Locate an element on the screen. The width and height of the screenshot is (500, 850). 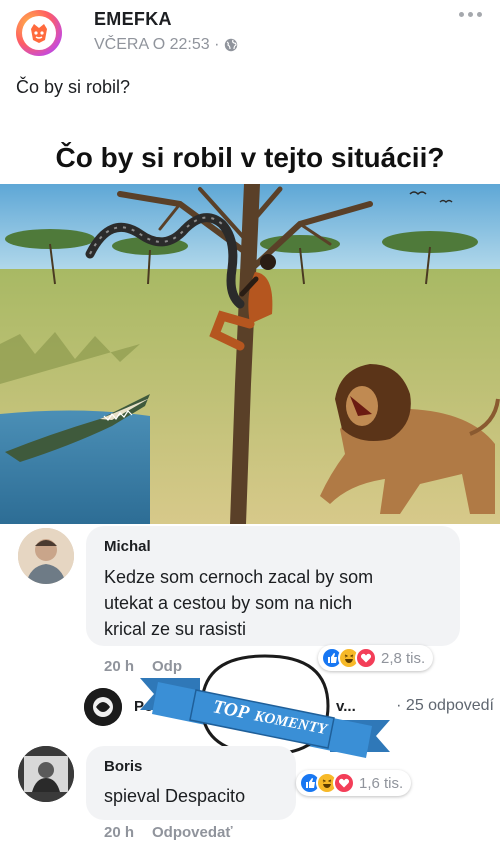
reaction-summary: 1,6 tis. is located at coordinates (354, 783).